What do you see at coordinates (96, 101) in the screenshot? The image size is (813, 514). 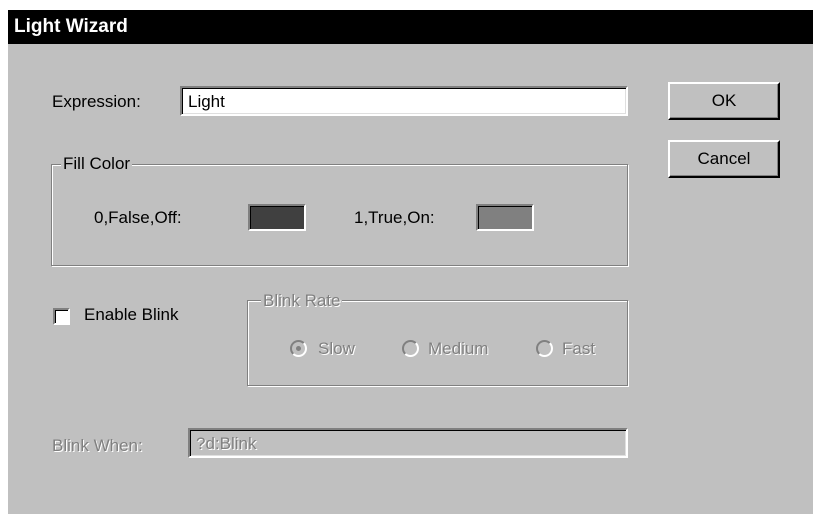 I see `expression-label: Expression:` at bounding box center [96, 101].